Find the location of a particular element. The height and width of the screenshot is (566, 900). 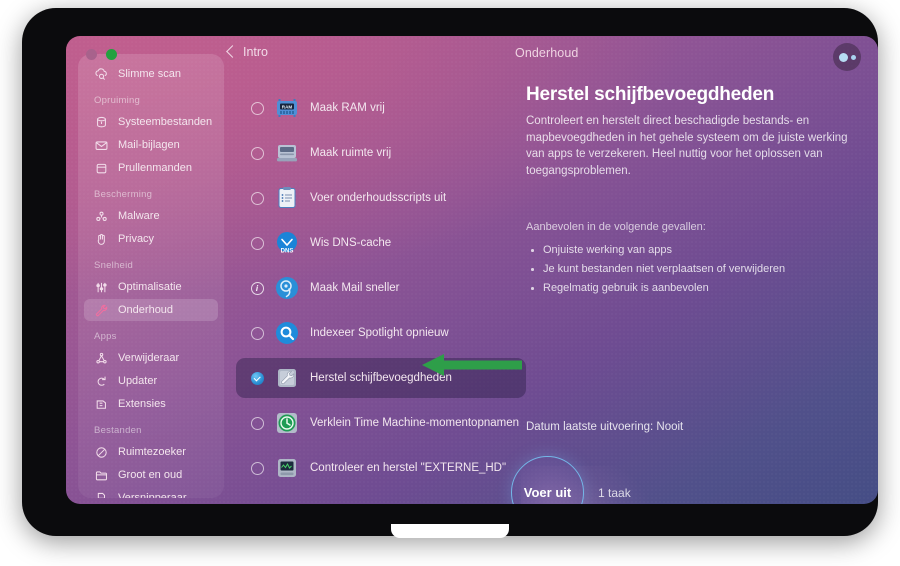

task-row-maak-ruimte-vrij: Maak ruimte vrij is located at coordinates (381, 153).